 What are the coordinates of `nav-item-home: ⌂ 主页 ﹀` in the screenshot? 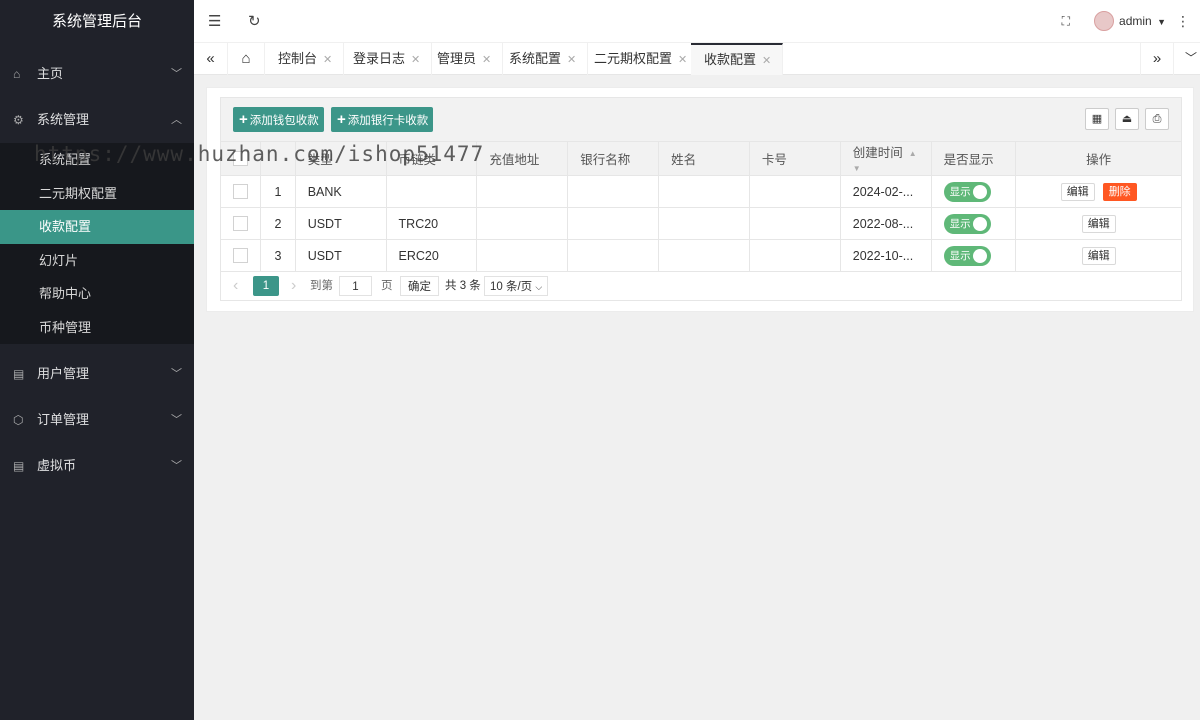 It's located at (97, 74).